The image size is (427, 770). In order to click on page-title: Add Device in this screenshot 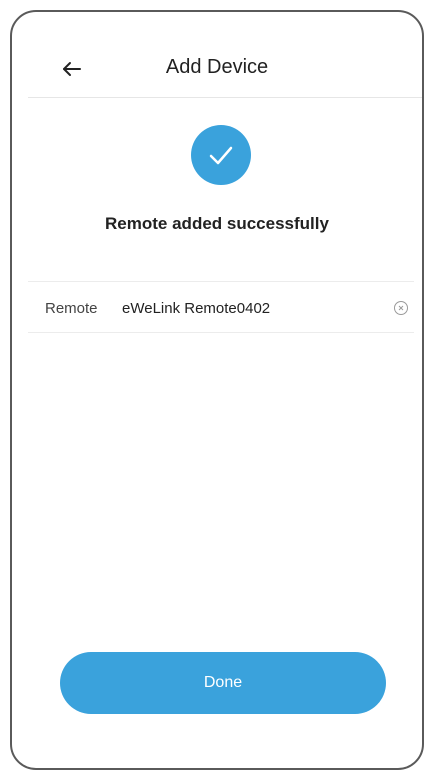, I will do `click(217, 67)`.